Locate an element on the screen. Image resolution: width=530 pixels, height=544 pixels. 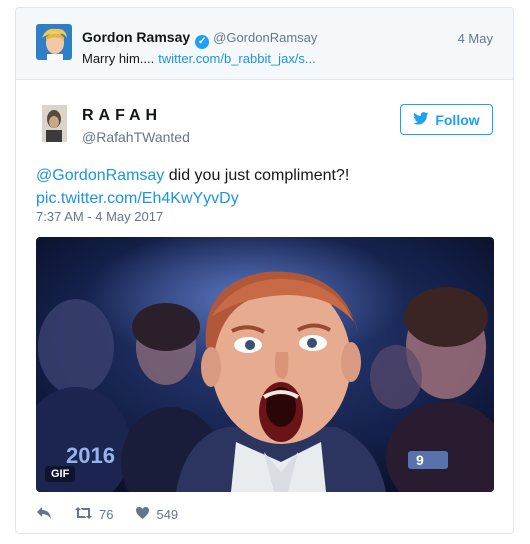
quoted-author: Gordon Ramsay ✓ @GordonRamsay is located at coordinates (199, 39).